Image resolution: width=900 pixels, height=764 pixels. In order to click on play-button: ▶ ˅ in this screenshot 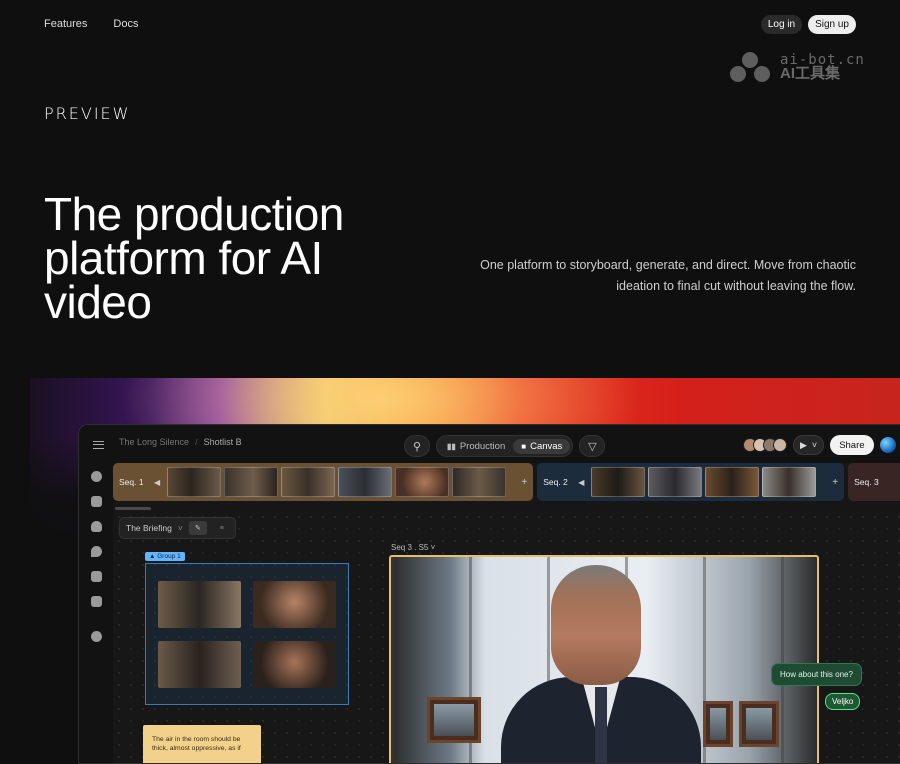, I will do `click(809, 445)`.